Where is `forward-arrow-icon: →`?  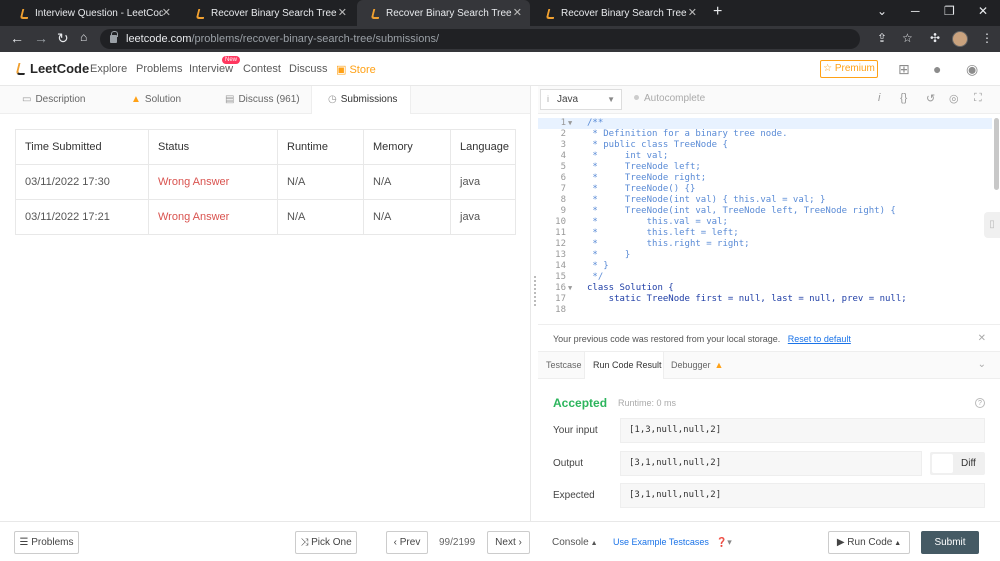
forward-arrow-icon: → is located at coordinates (41, 38).